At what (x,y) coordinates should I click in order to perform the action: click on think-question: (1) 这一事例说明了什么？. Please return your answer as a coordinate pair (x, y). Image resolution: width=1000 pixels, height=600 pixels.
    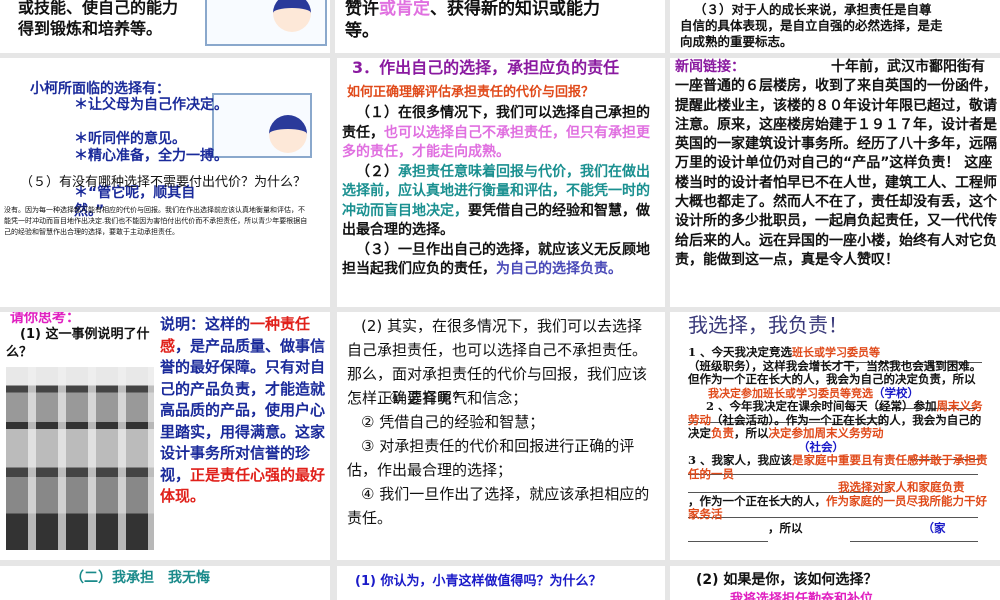
    Looking at the image, I should click on (78, 343).